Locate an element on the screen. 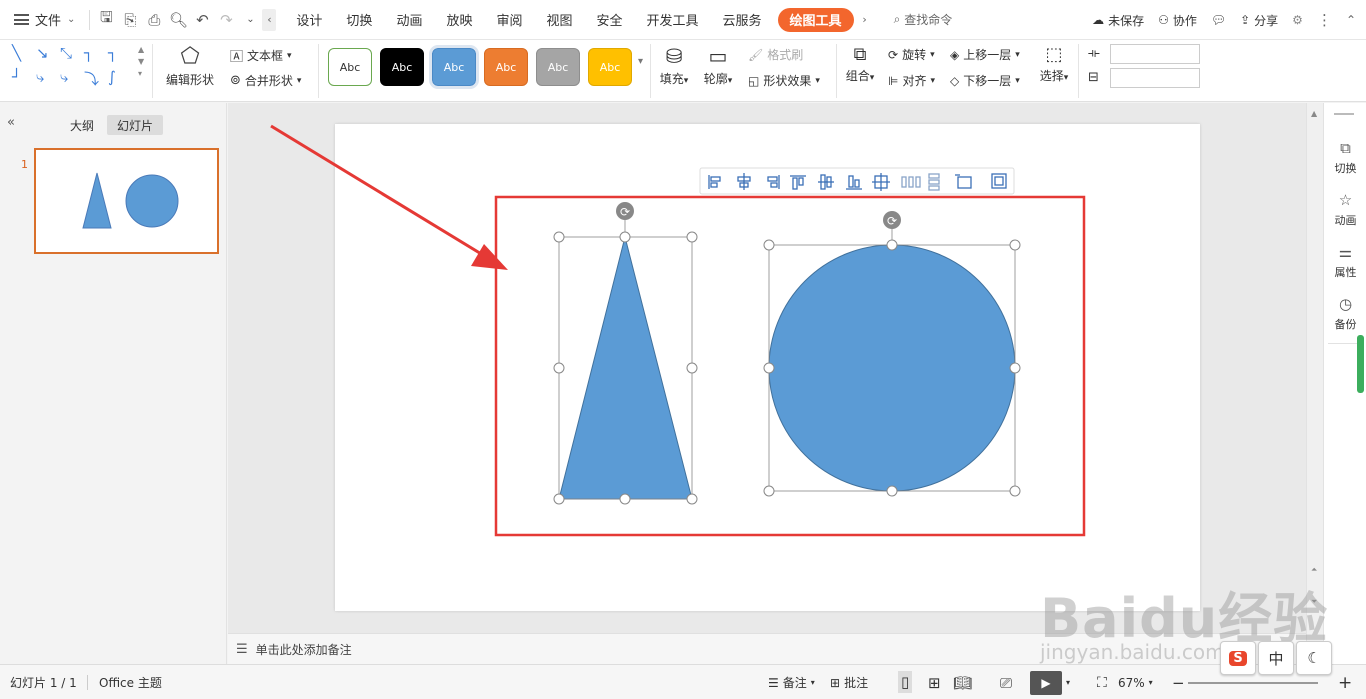  tab-design: 设计 is located at coordinates (309, 19).